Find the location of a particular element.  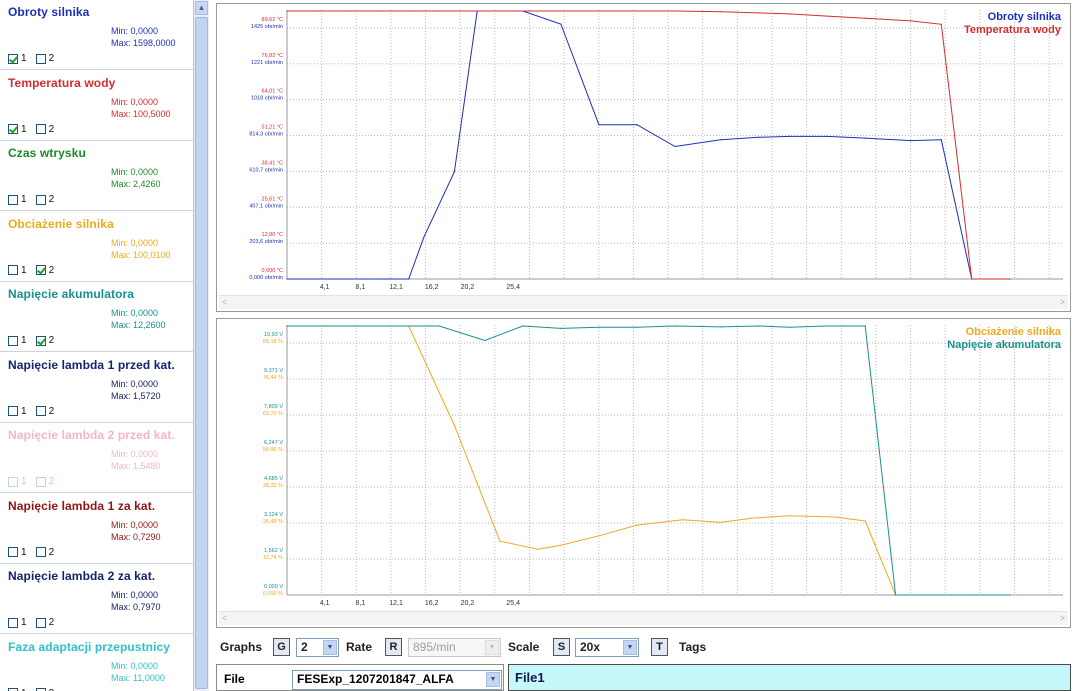

y-tick-label: 814,3 obr/min is located at coordinates (266, 135).